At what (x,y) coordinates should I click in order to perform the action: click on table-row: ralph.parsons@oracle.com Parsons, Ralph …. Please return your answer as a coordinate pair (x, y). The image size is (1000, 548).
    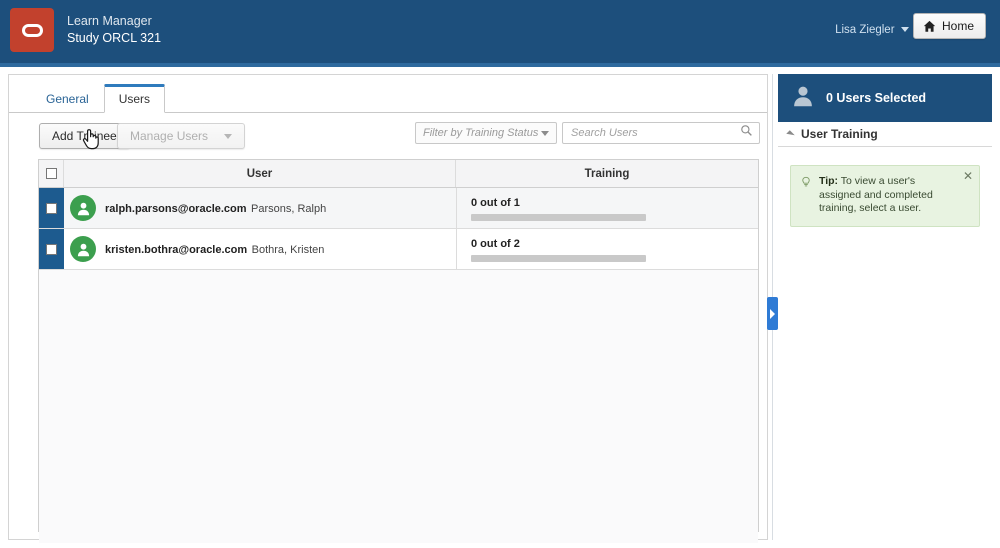
    Looking at the image, I should click on (398, 208).